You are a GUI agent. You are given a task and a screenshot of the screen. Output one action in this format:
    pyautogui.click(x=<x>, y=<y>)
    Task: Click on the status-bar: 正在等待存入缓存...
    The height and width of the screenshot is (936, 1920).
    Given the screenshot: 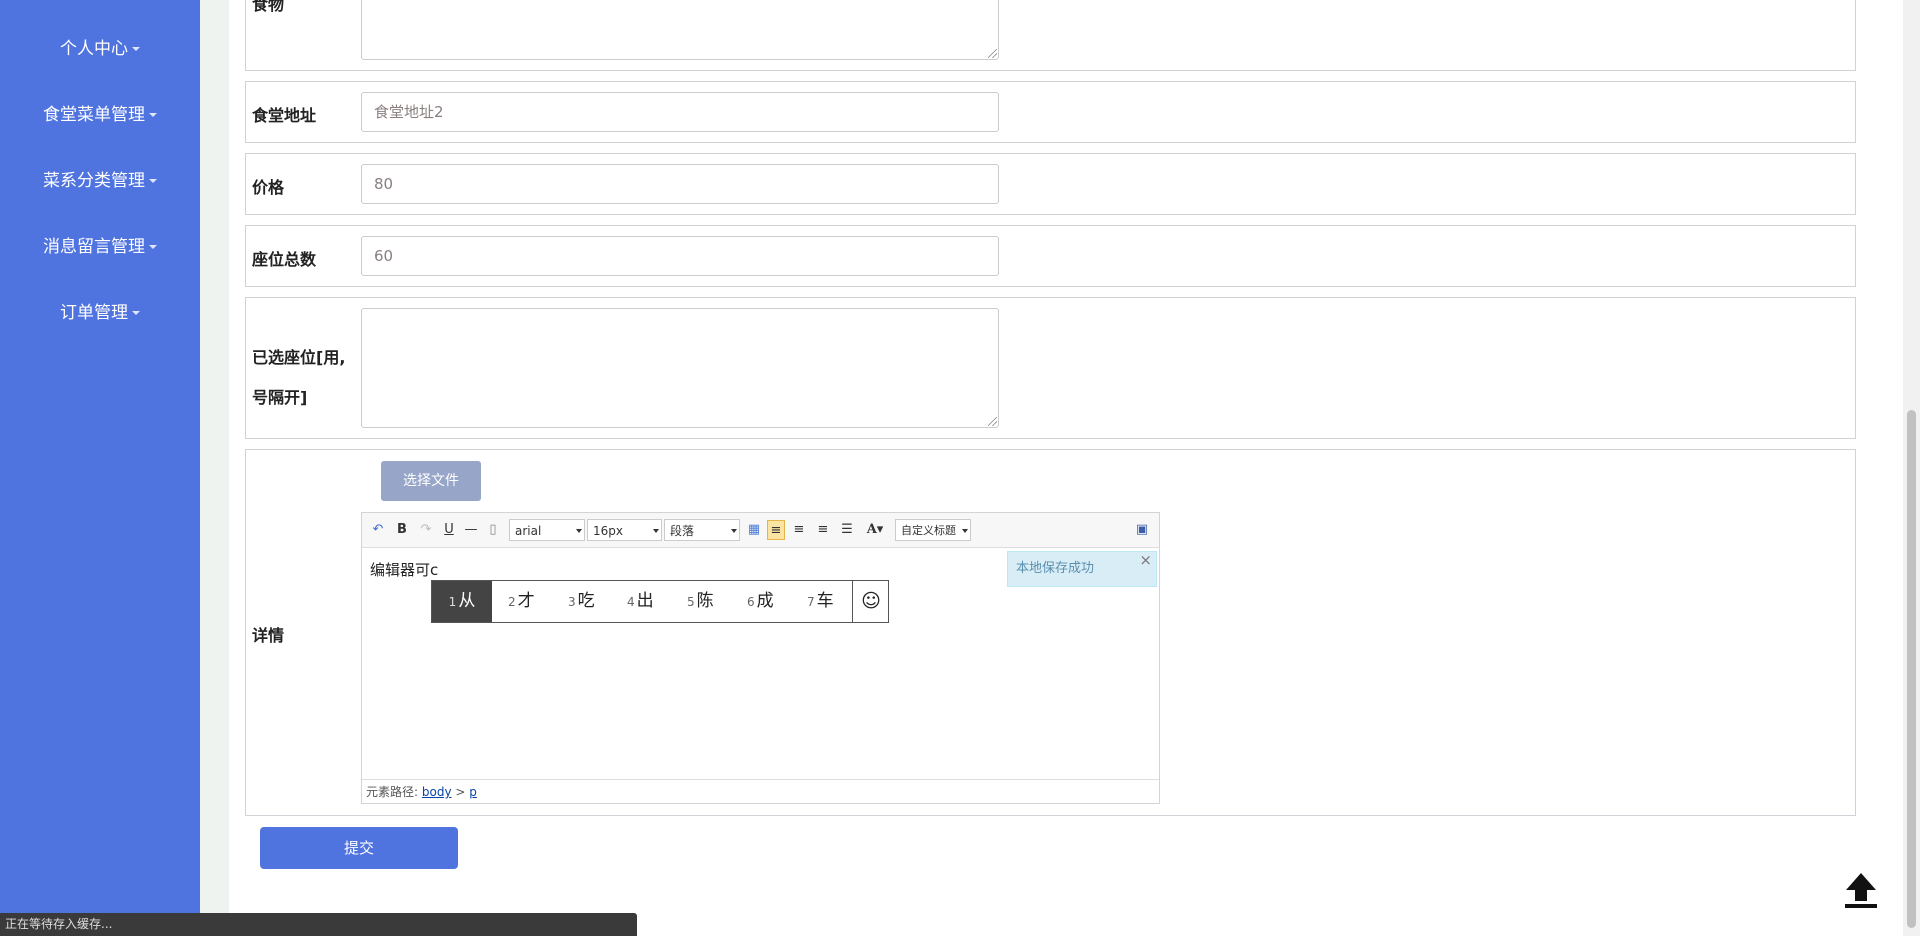 What is the action you would take?
    pyautogui.click(x=318, y=924)
    